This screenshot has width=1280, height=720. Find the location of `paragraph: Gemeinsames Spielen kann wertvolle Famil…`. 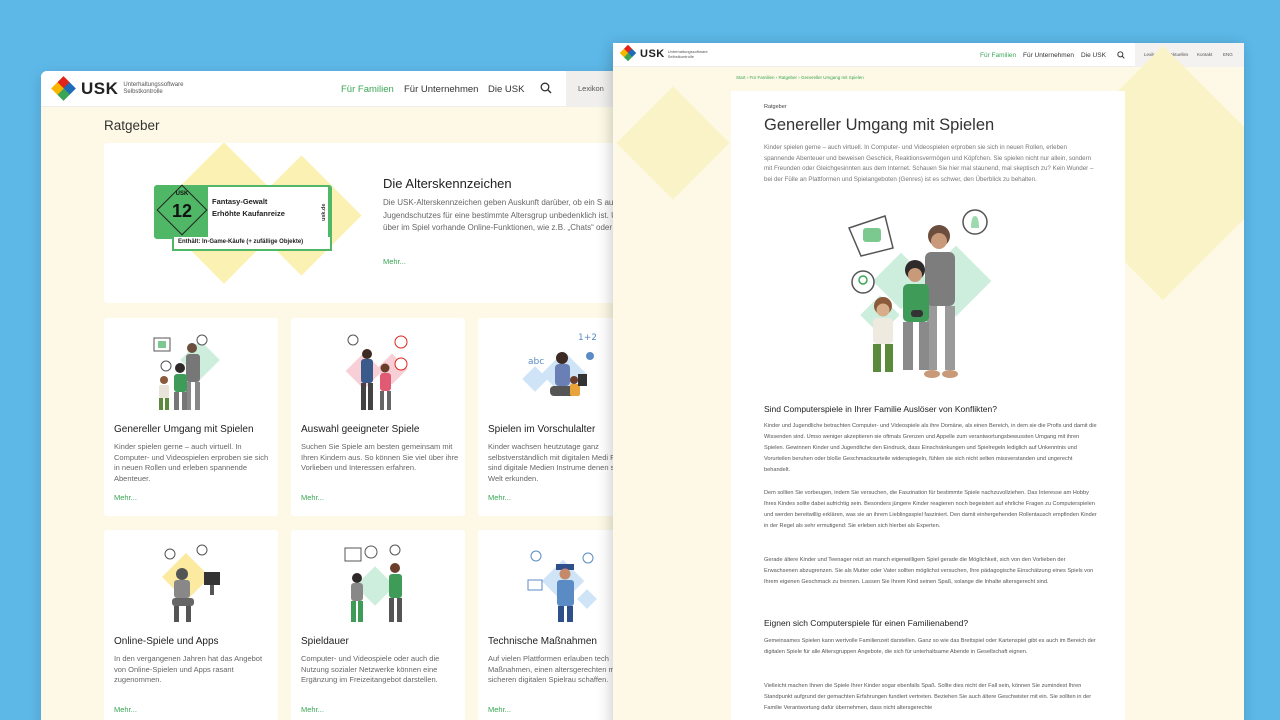

paragraph: Gemeinsames Spielen kann wertvolle Famil… is located at coordinates (930, 646).